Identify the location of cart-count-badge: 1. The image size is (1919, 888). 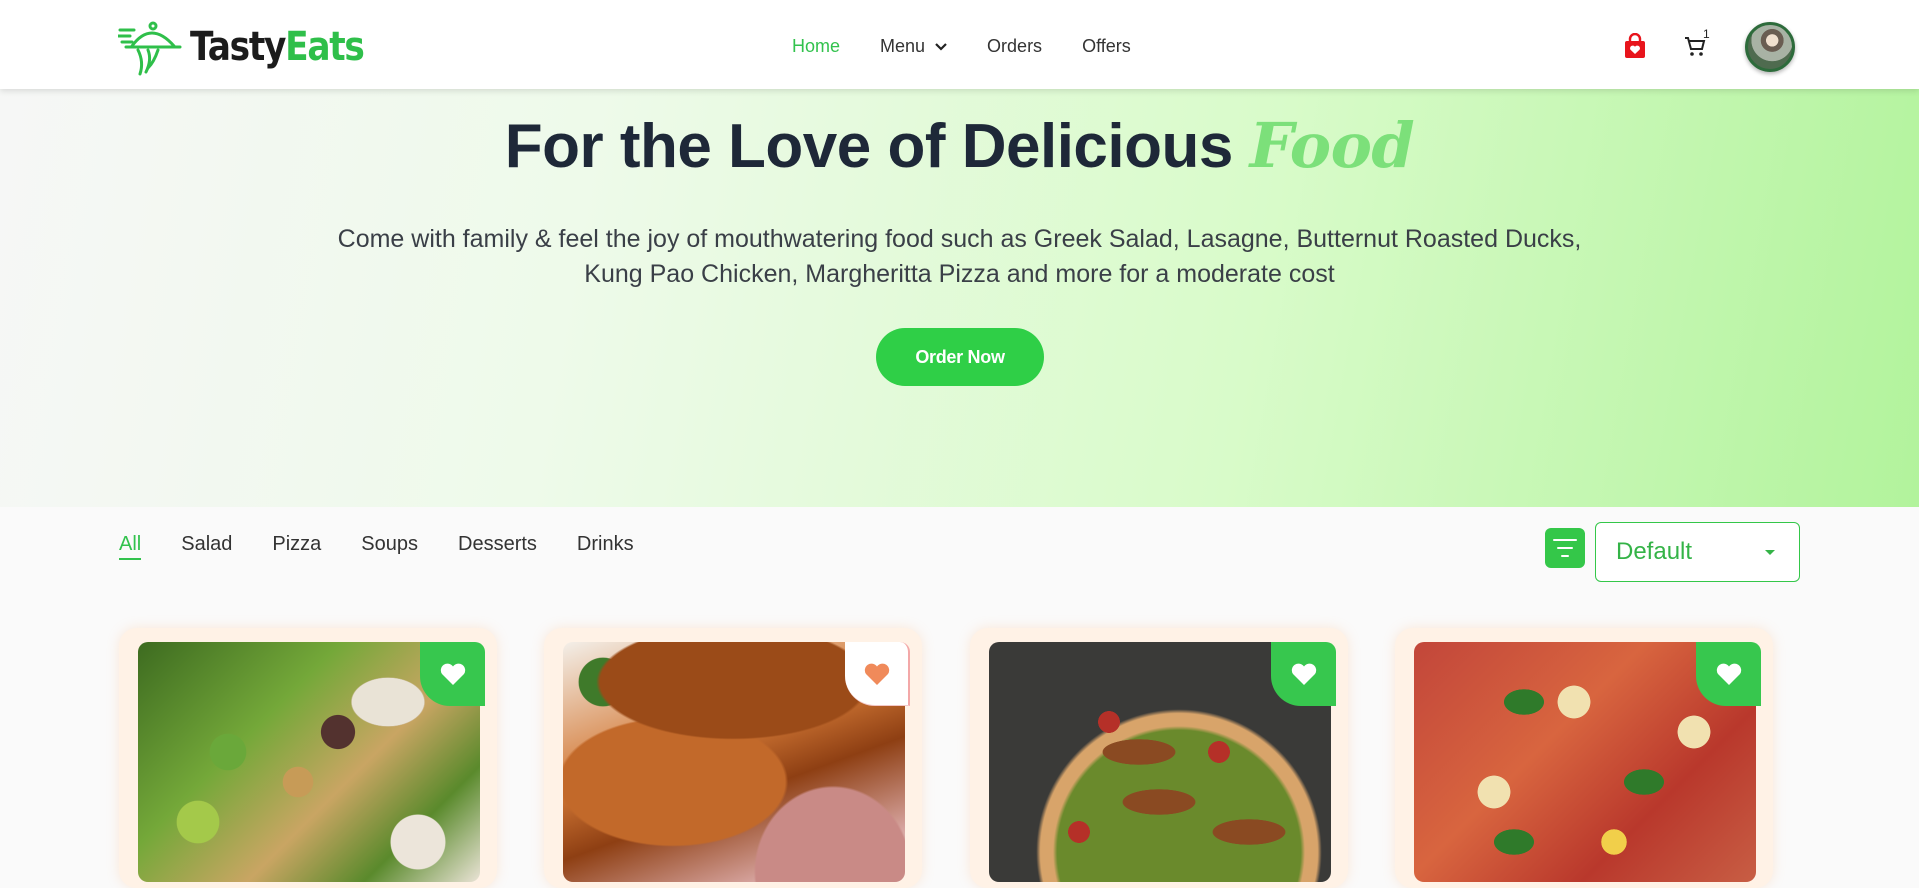
(1706, 34).